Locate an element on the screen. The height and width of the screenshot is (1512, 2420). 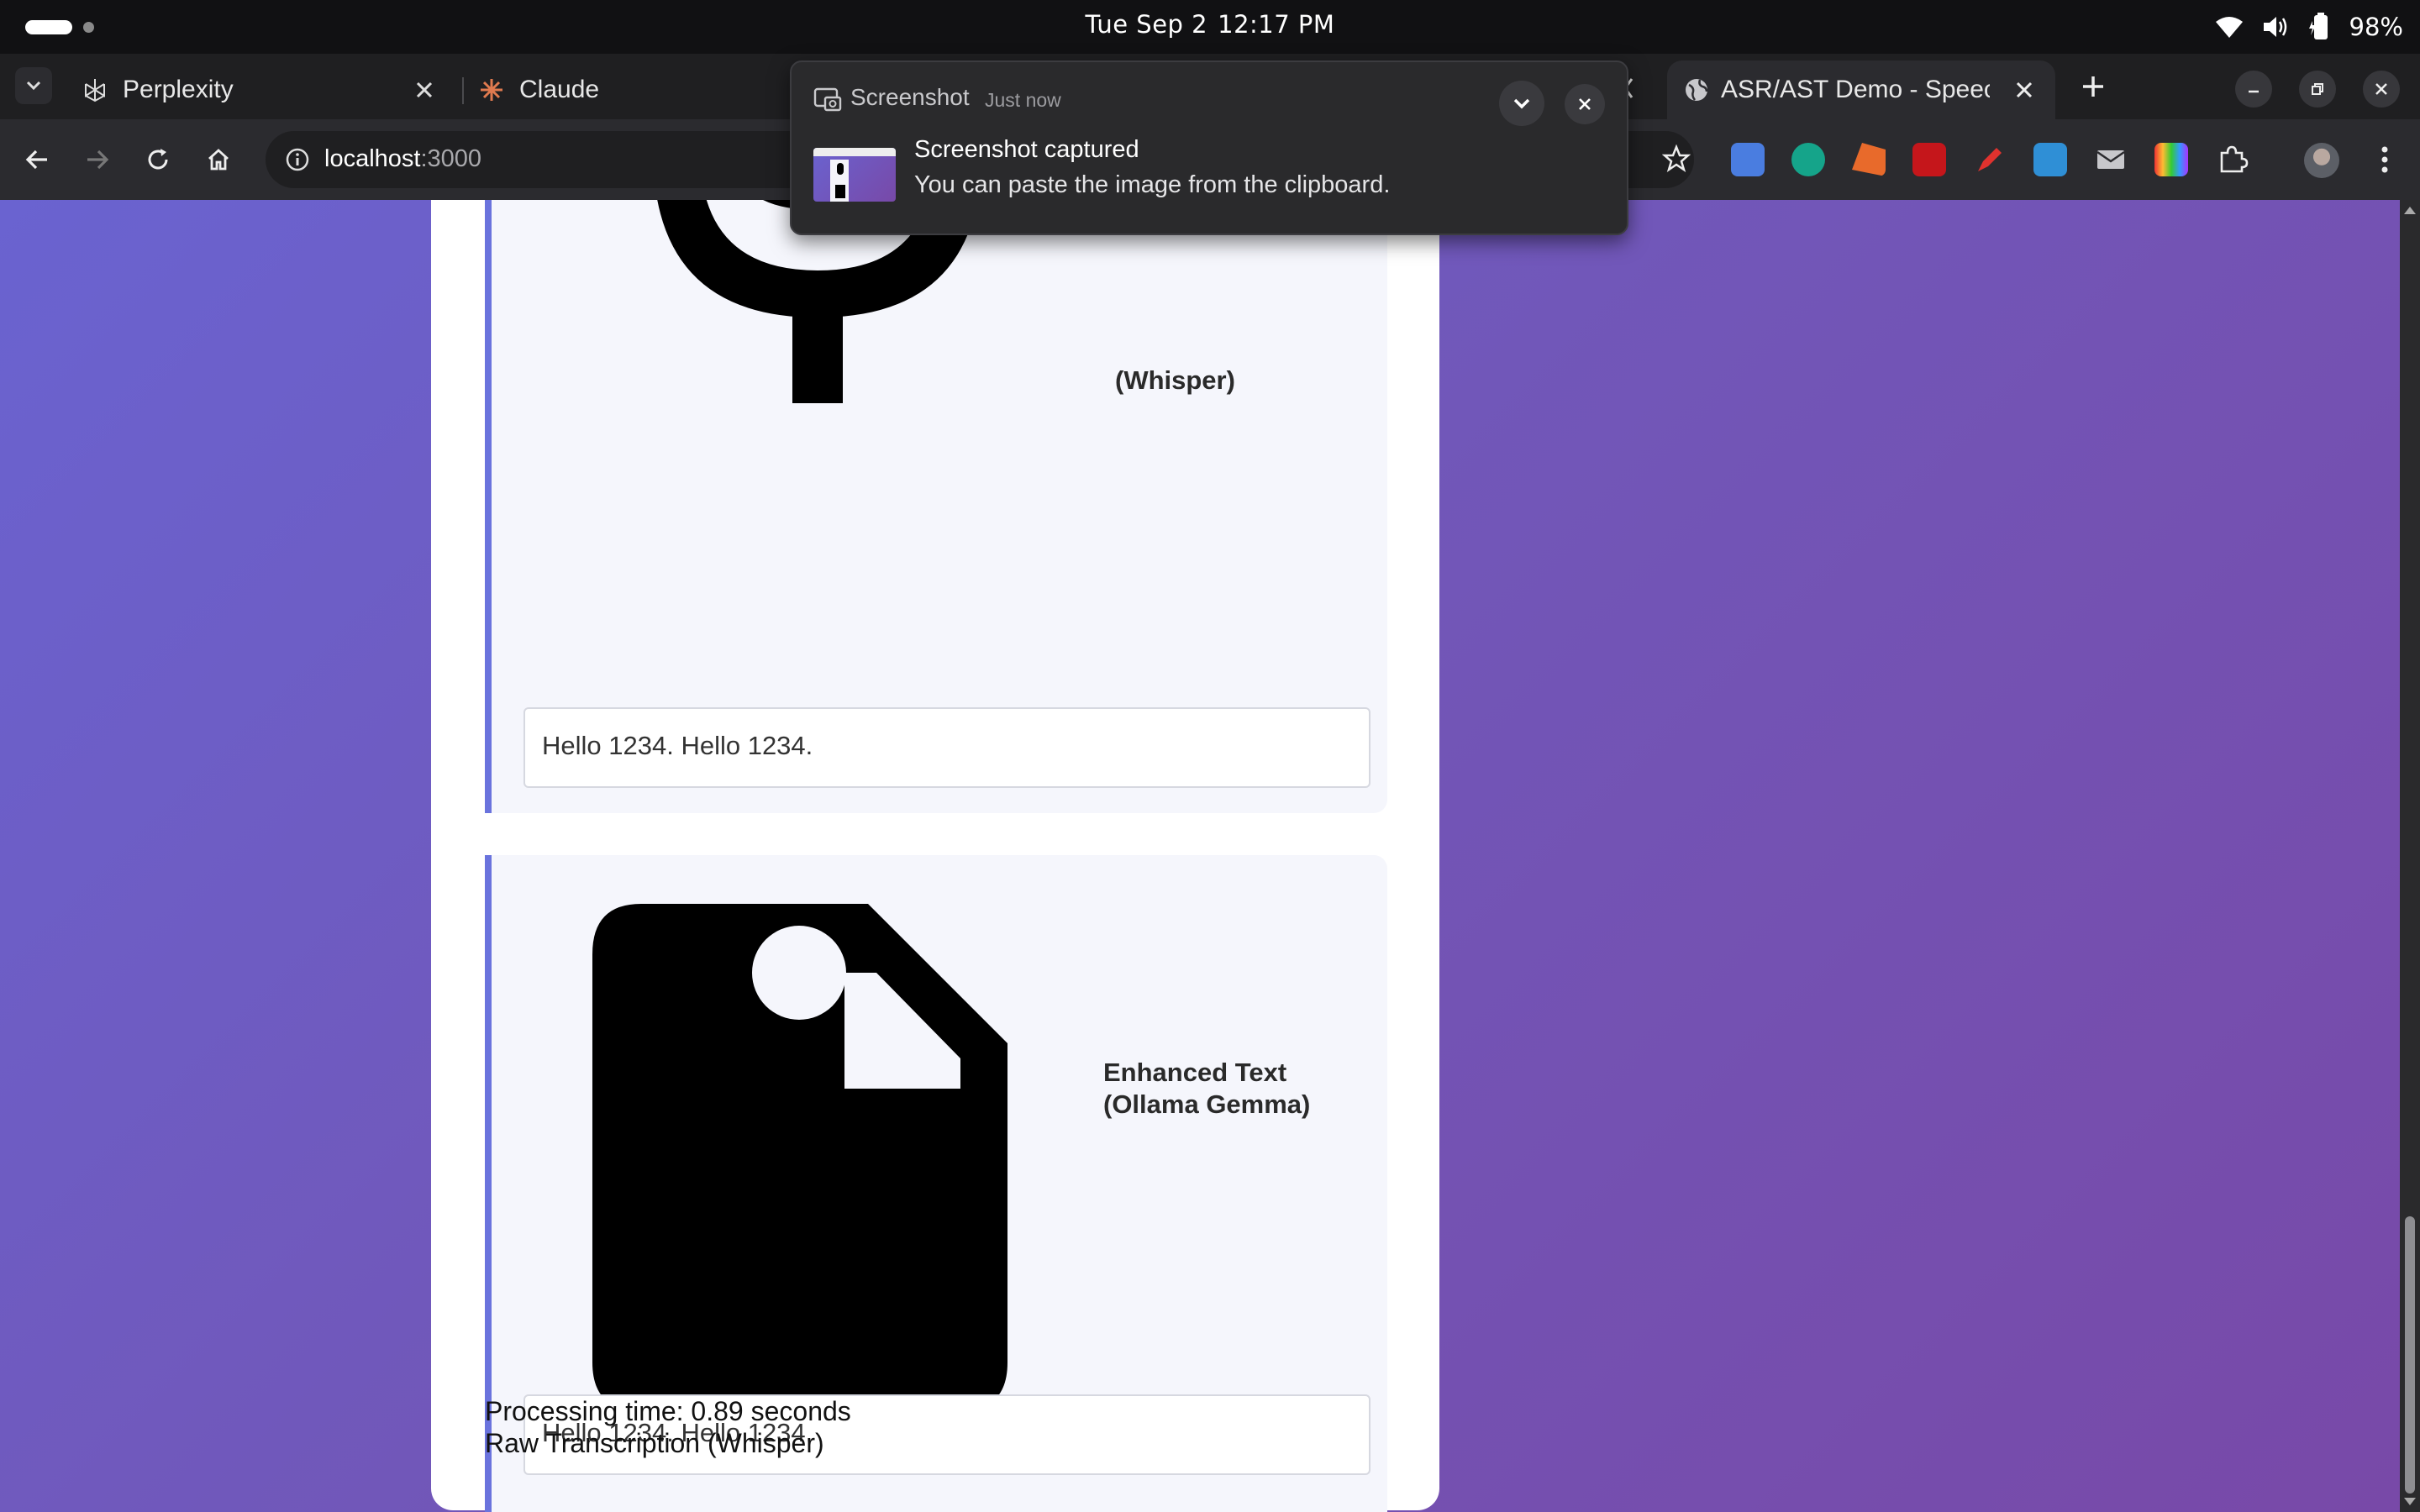
tab-search-button is located at coordinates (34, 85).